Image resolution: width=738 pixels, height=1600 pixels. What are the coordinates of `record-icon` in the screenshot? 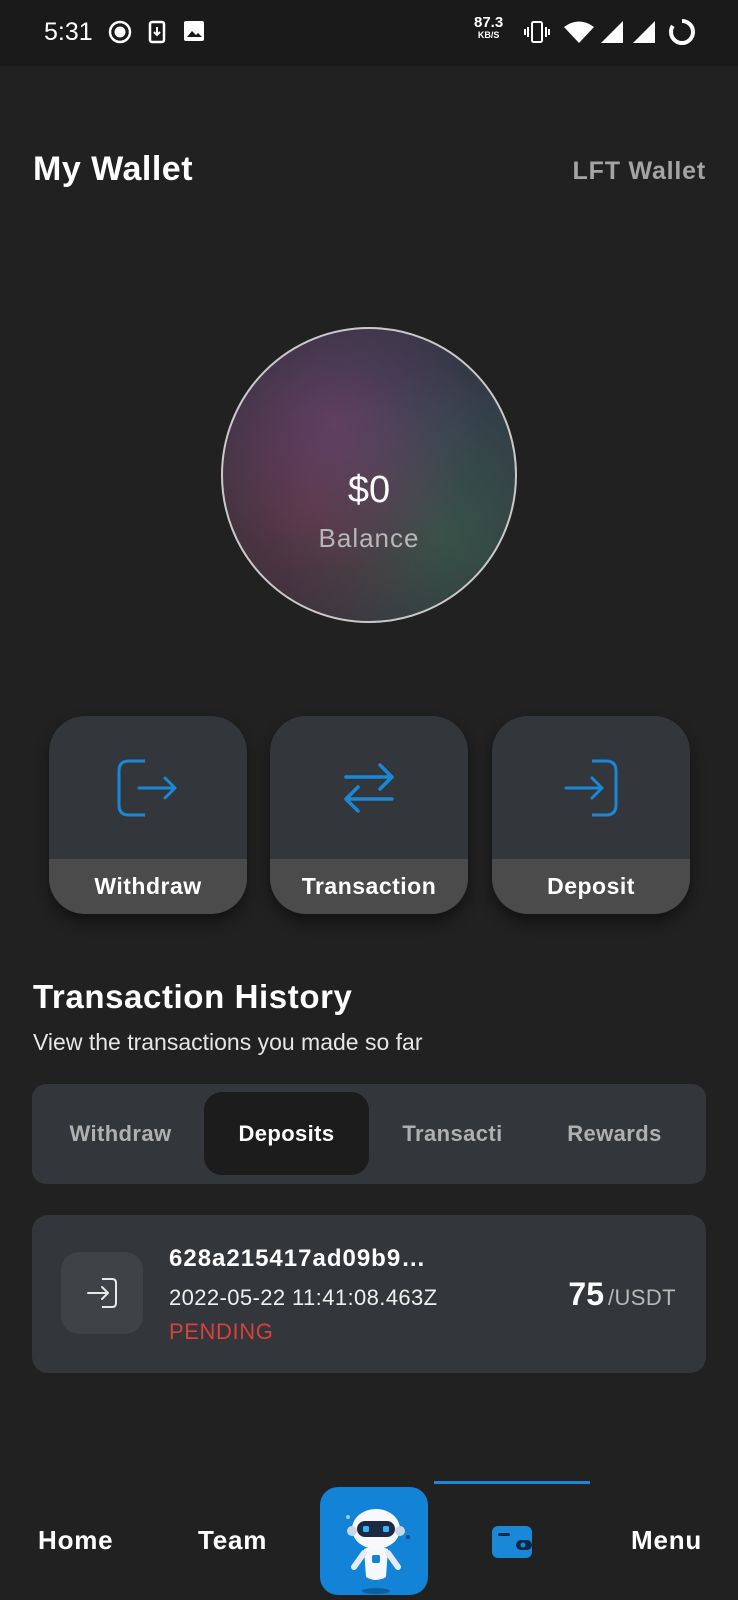 It's located at (120, 34).